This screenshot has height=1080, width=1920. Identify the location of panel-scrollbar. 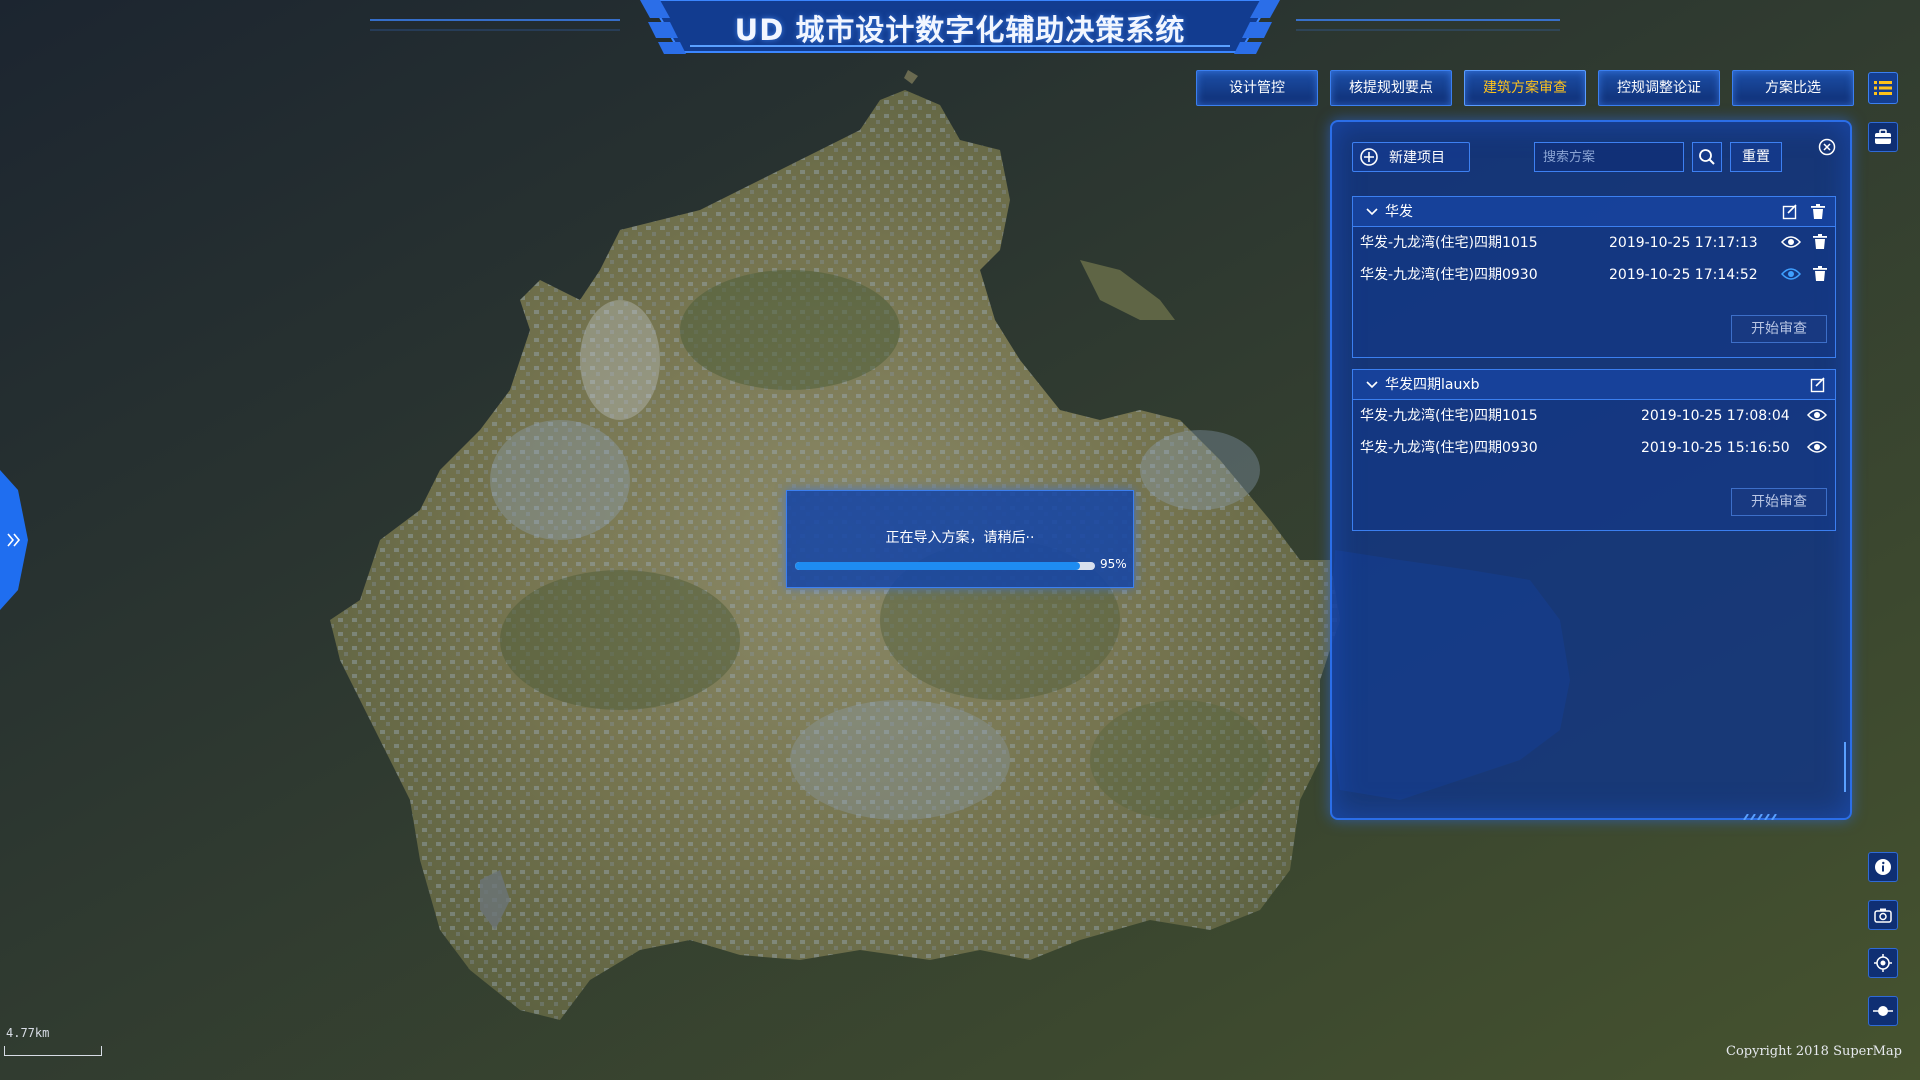
(1845, 767).